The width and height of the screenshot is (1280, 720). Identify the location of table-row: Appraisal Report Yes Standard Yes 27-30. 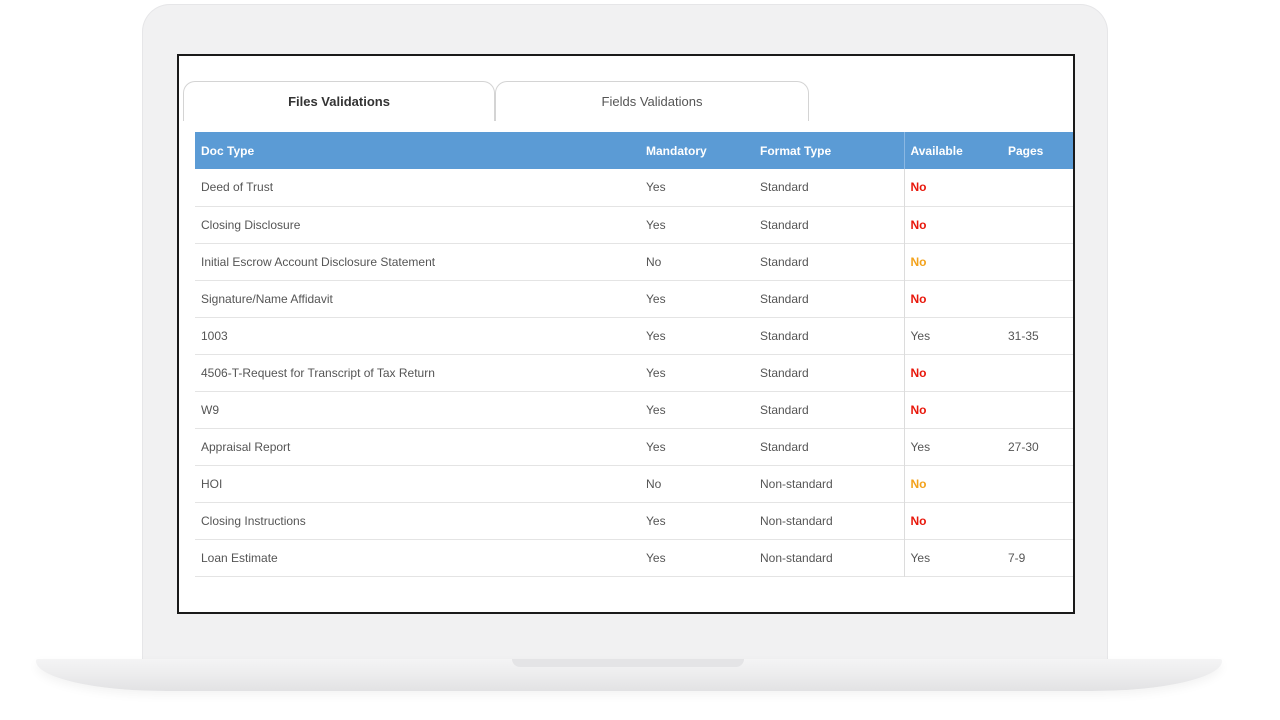
(634, 446).